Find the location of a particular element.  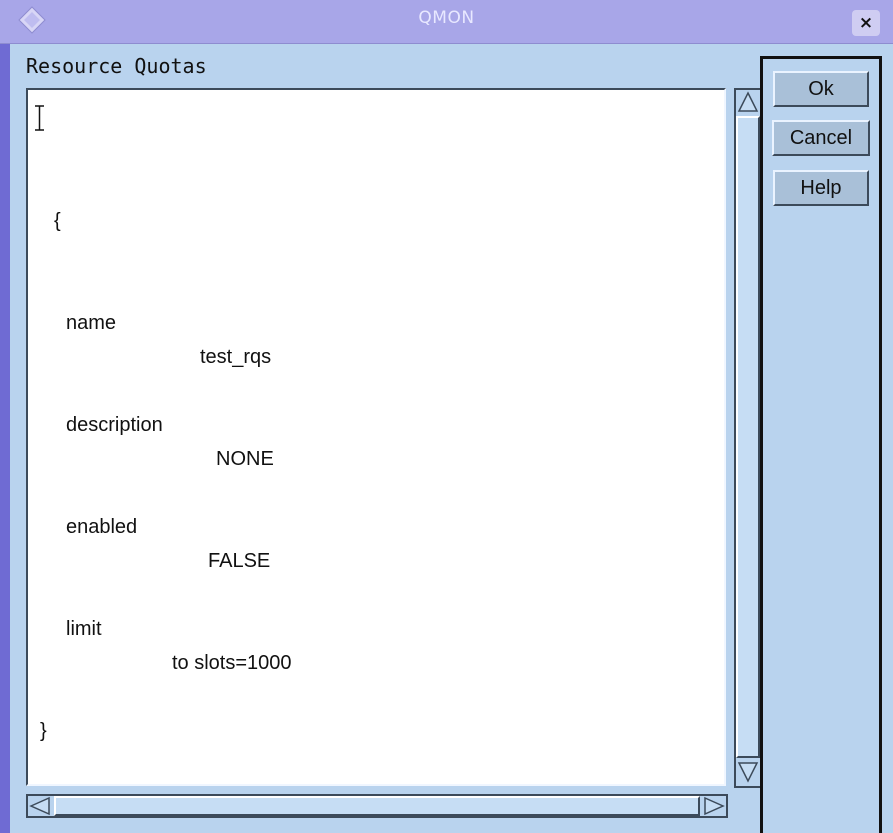

ok-button: Ok is located at coordinates (821, 89).